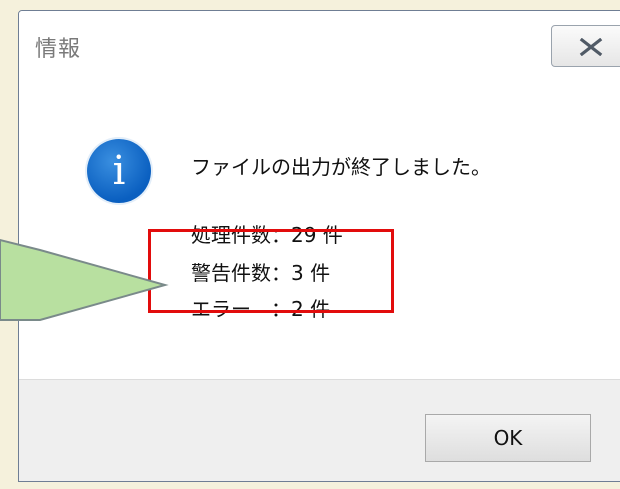 This screenshot has width=620, height=489. Describe the element at coordinates (319, 45) in the screenshot. I see `title-bar: 情報` at that location.